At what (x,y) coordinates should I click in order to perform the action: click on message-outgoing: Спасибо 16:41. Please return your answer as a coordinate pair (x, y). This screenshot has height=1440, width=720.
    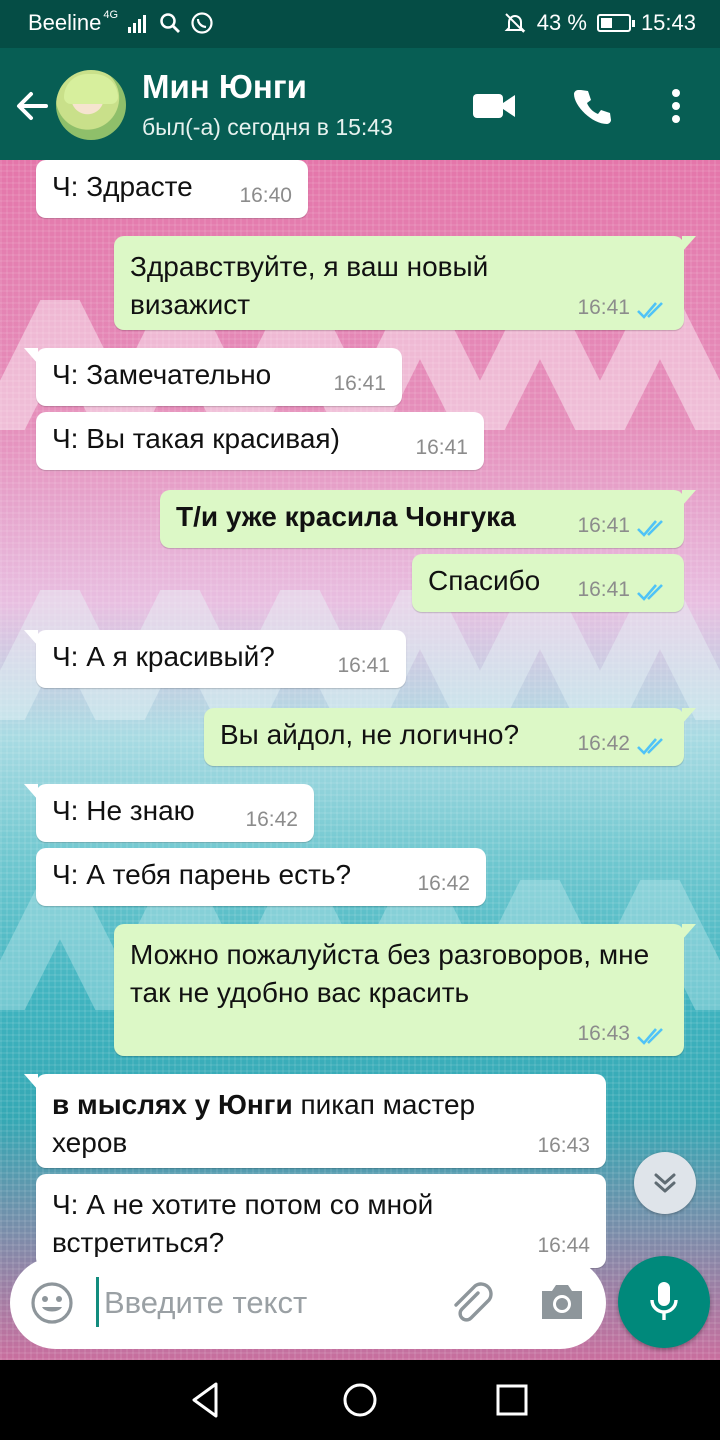
    Looking at the image, I should click on (548, 583).